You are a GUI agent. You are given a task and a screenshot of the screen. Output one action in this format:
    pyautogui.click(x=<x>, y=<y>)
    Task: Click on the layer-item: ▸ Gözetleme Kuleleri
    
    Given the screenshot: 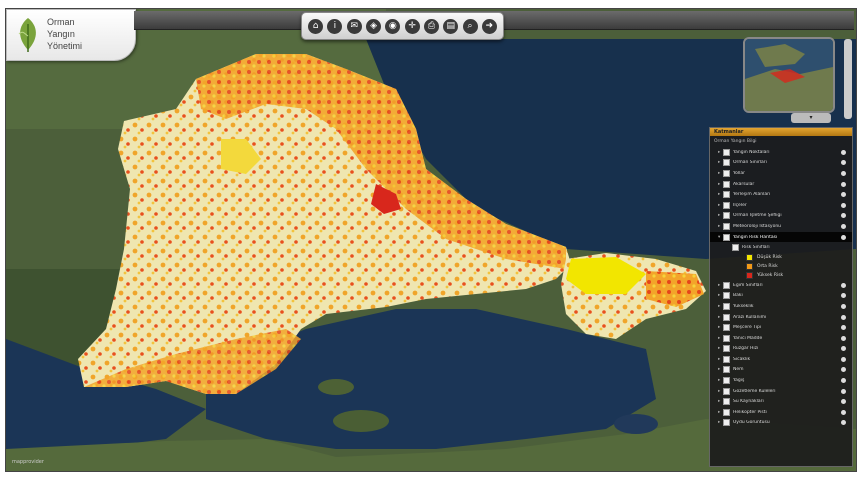 What is the action you would take?
    pyautogui.click(x=781, y=391)
    